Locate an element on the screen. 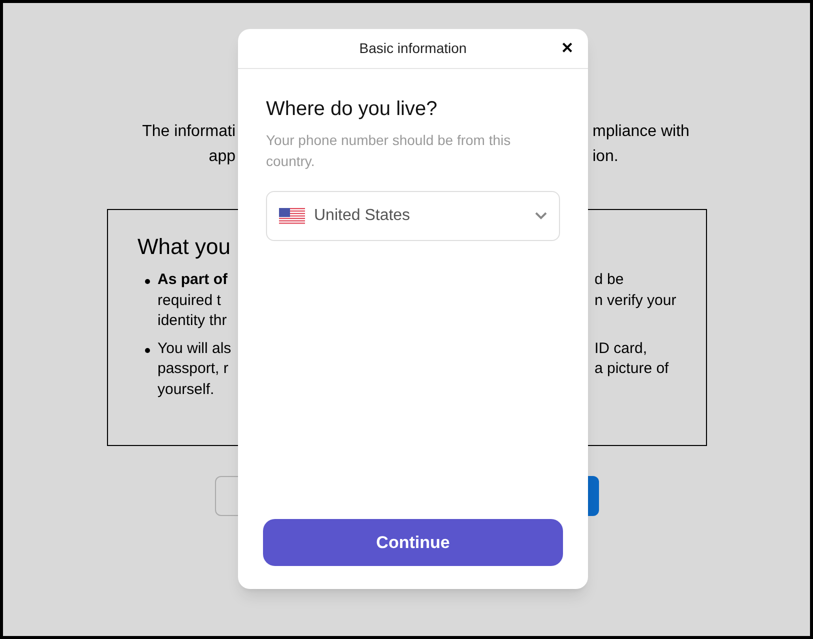 The width and height of the screenshot is (813, 639). modal-description: Your phone number should be from this country. is located at coordinates (389, 151).